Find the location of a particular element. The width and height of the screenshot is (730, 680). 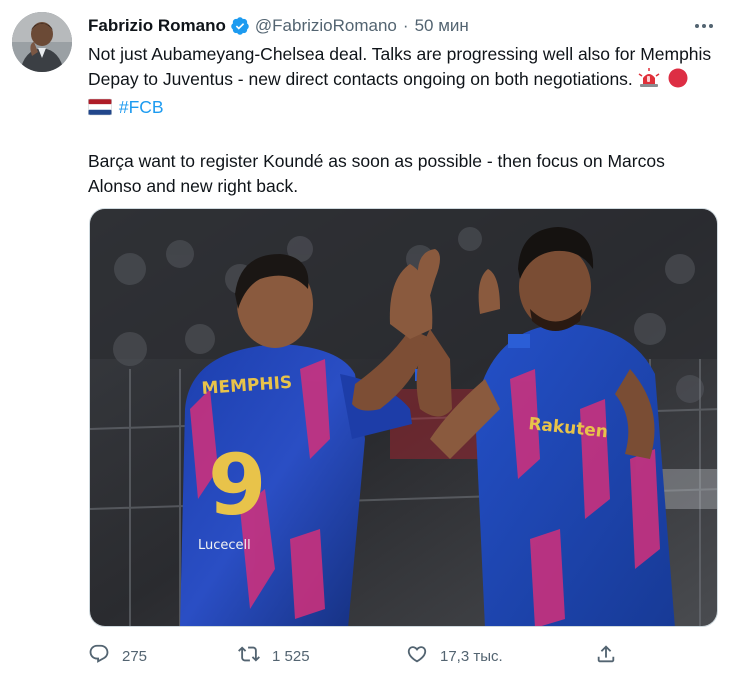

verified-badge-icon is located at coordinates (240, 26).